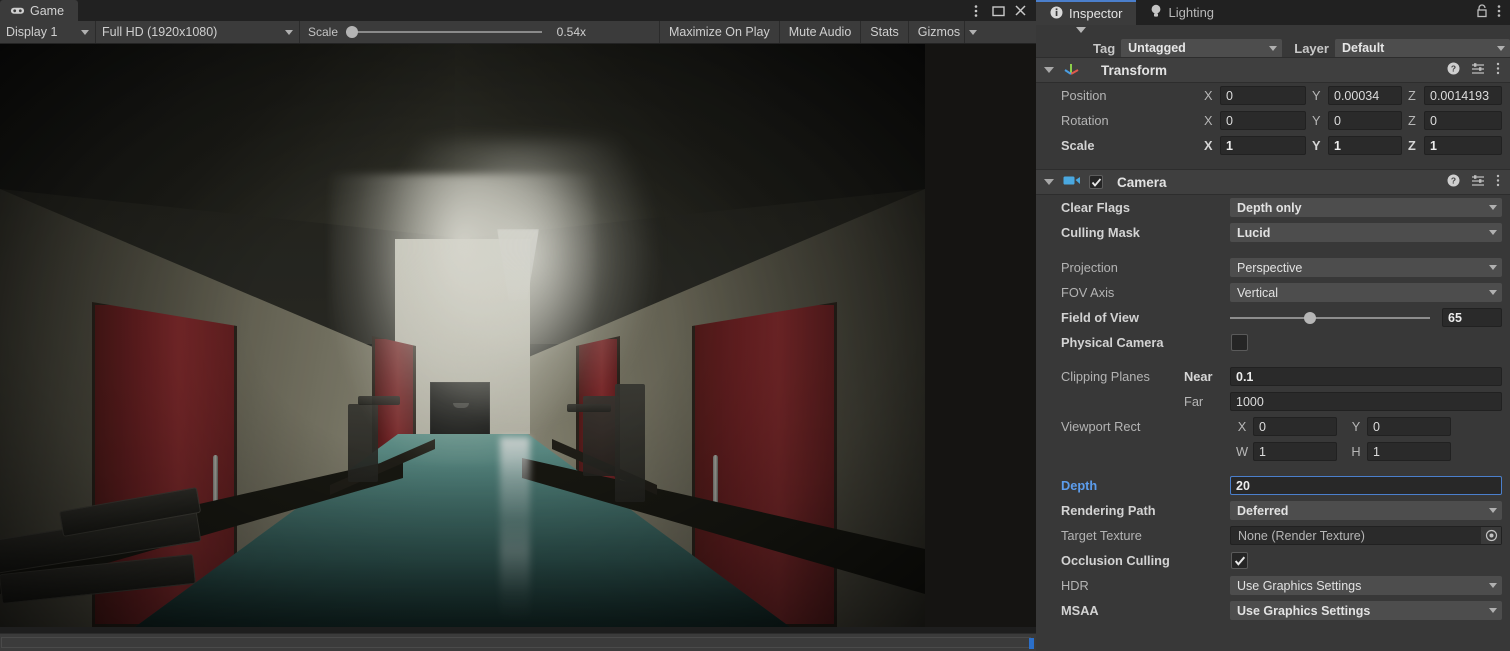 Image resolution: width=1510 pixels, height=651 pixels. What do you see at coordinates (1239, 342) in the screenshot?
I see `physical-camera-checkbox` at bounding box center [1239, 342].